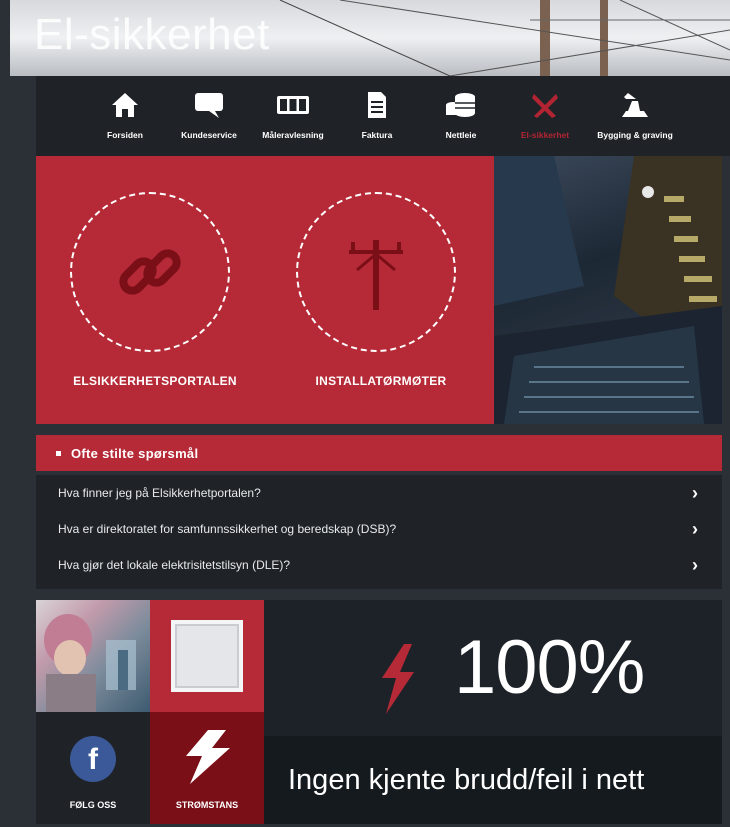 This screenshot has width=730, height=827. I want to click on speech-bubble-icon, so click(209, 105).